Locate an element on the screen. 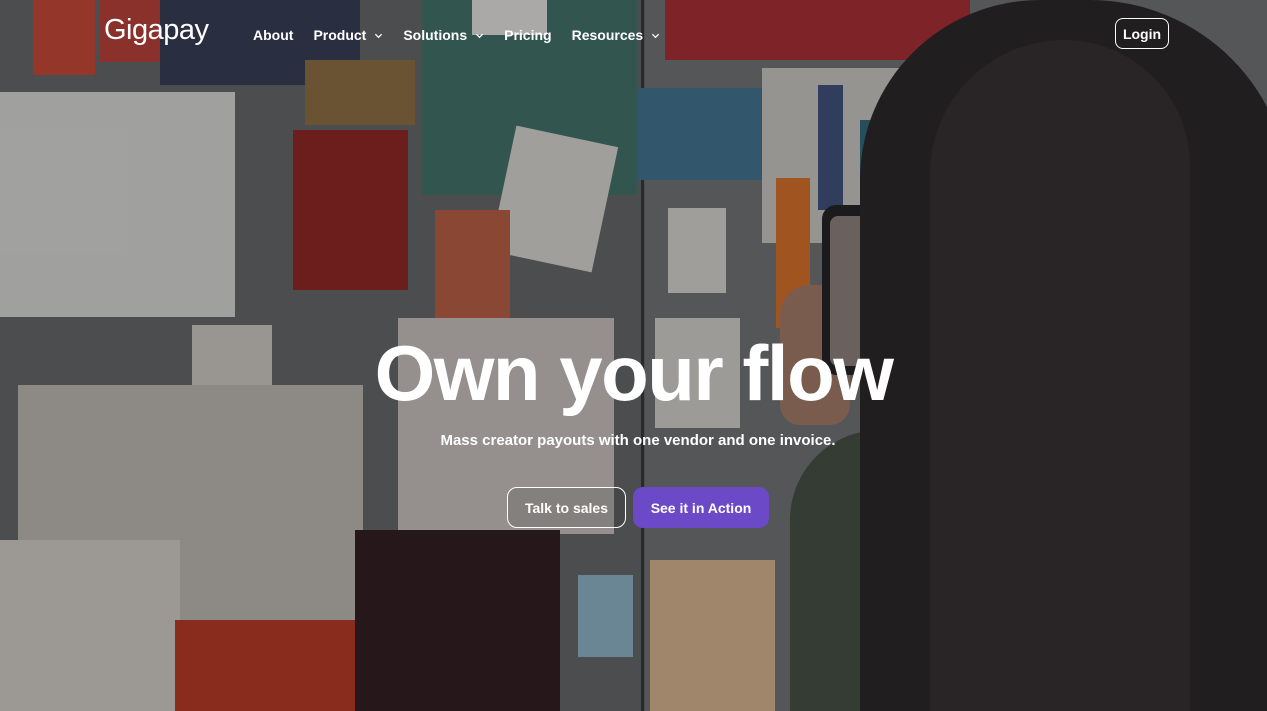 The image size is (1267, 711). nav-resources-label: Resources is located at coordinates (607, 35).